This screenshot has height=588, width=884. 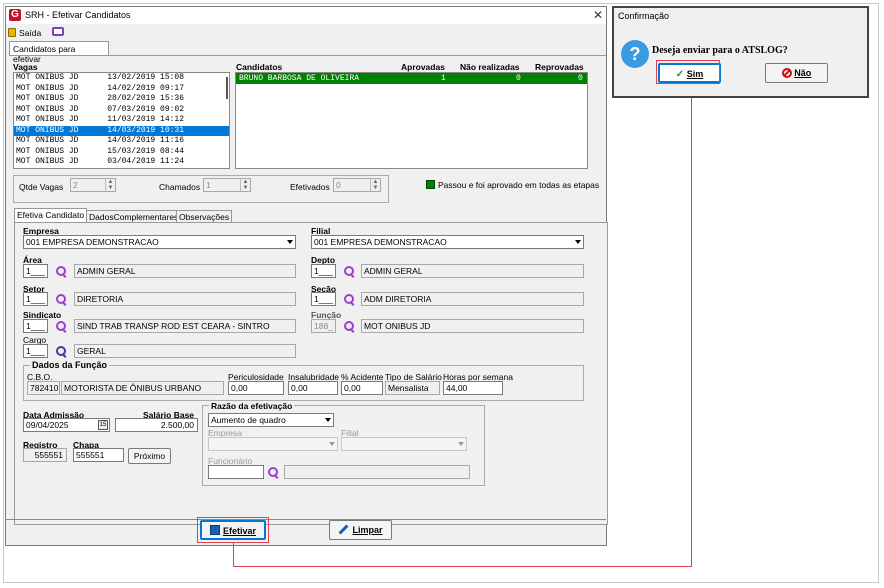 What do you see at coordinates (323, 299) in the screenshot?
I see `secao-code-field: 1___` at bounding box center [323, 299].